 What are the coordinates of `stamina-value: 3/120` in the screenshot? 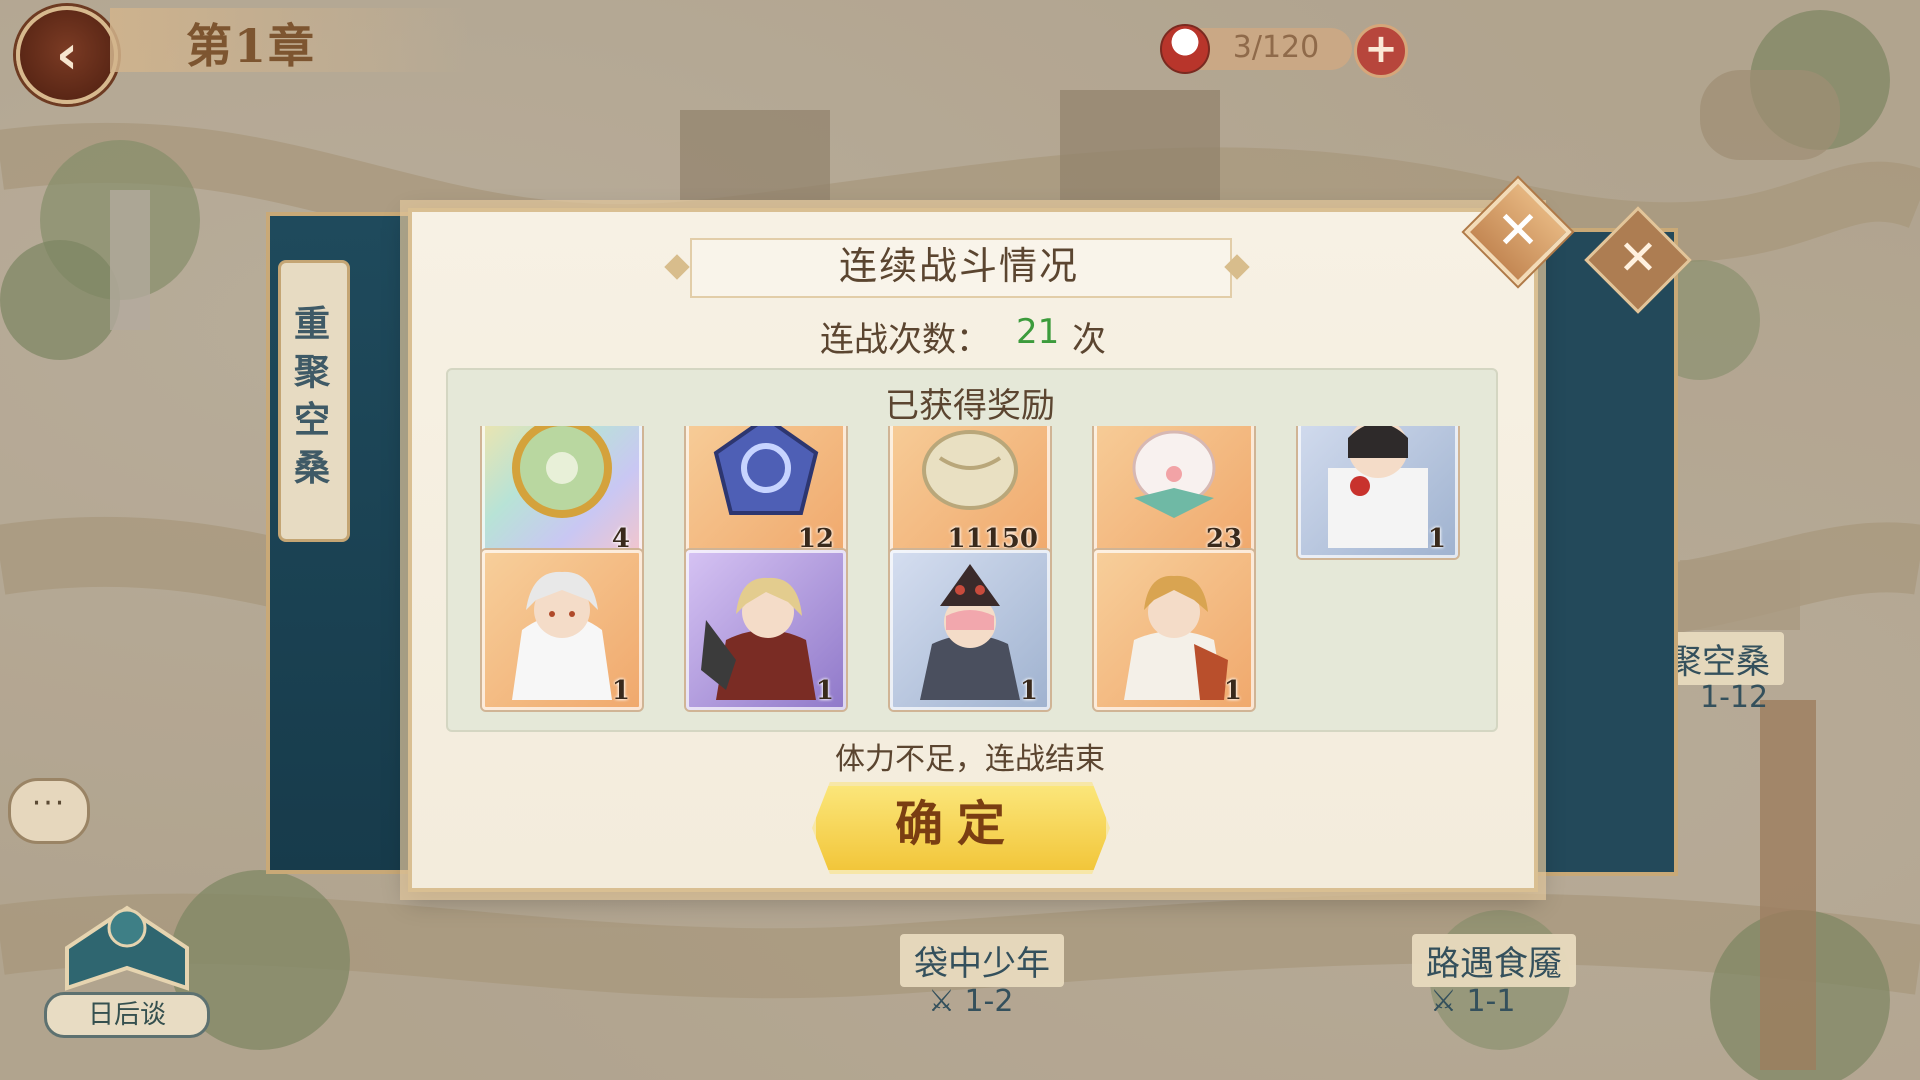 It's located at (1276, 47).